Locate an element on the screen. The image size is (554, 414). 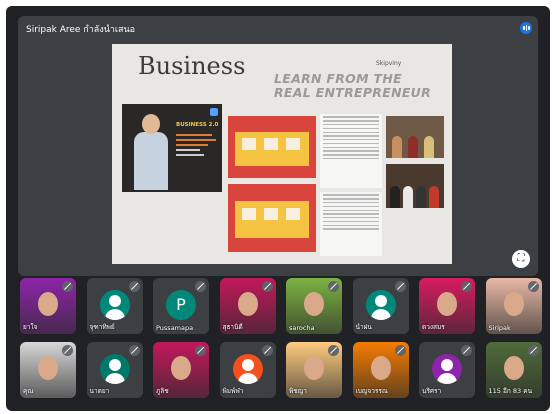
participant-name: นาตยา is located at coordinates (99, 391).